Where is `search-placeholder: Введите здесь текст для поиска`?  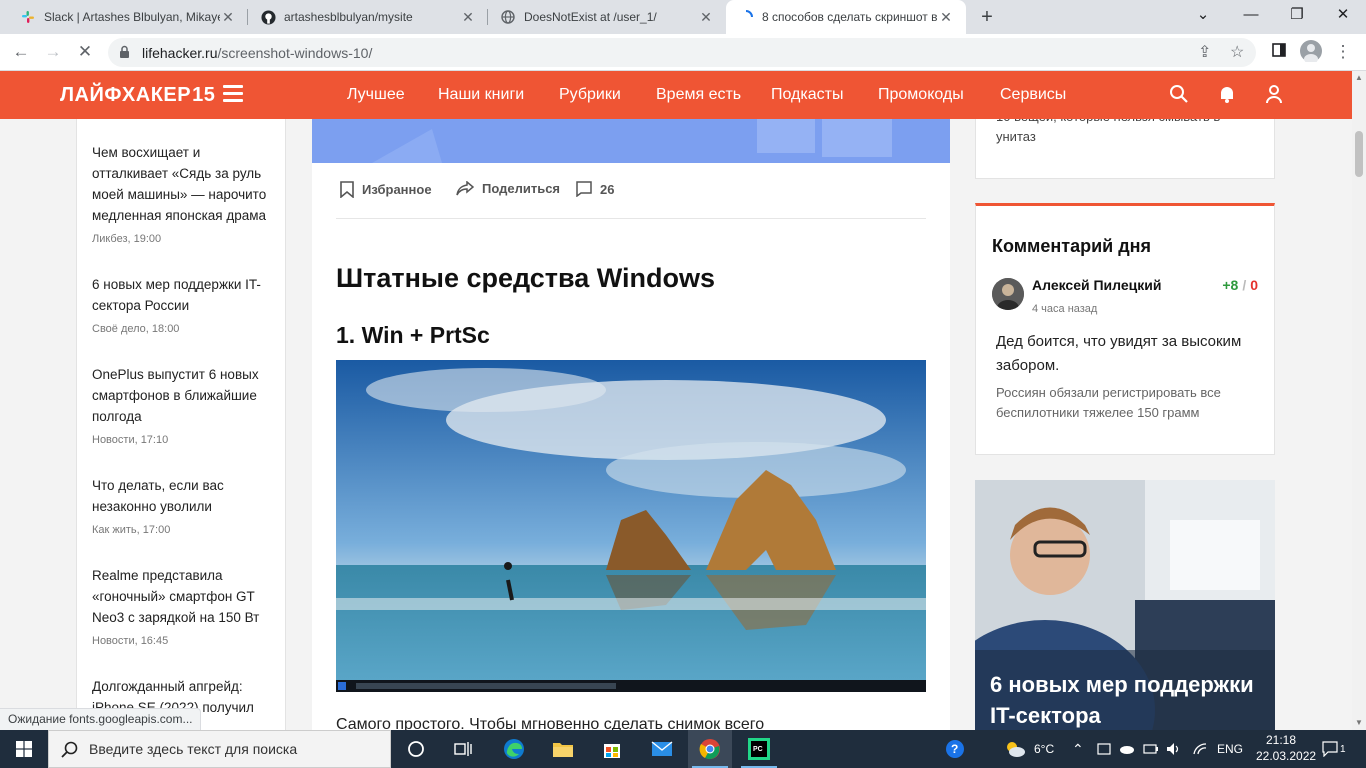
search-placeholder: Введите здесь текст для поиска is located at coordinates (193, 749).